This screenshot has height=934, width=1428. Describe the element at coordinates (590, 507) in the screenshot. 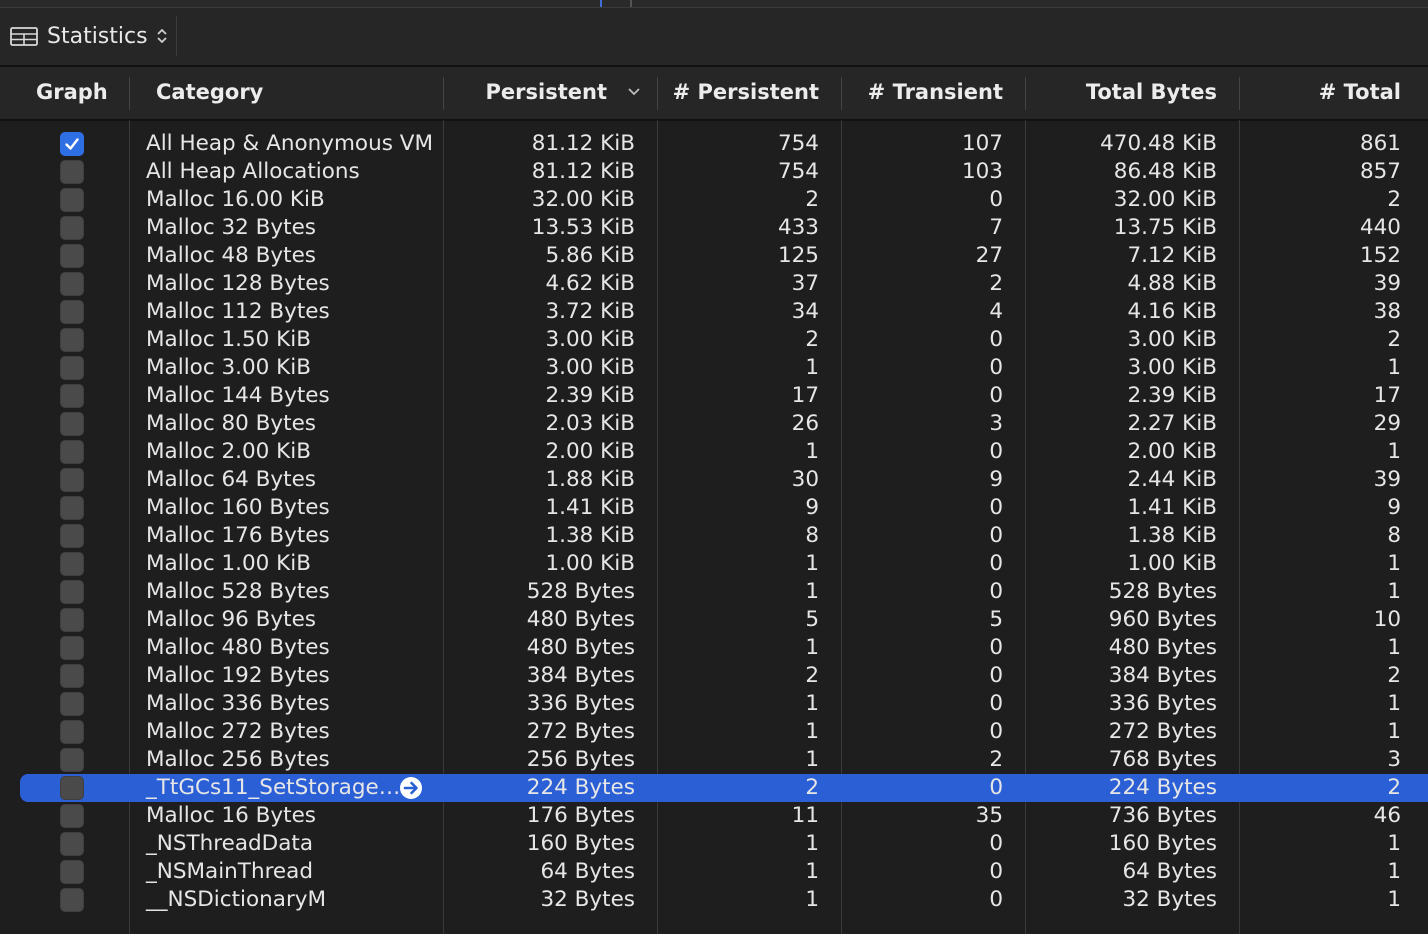

I see `persistent-cell: 1.41 KiB` at that location.